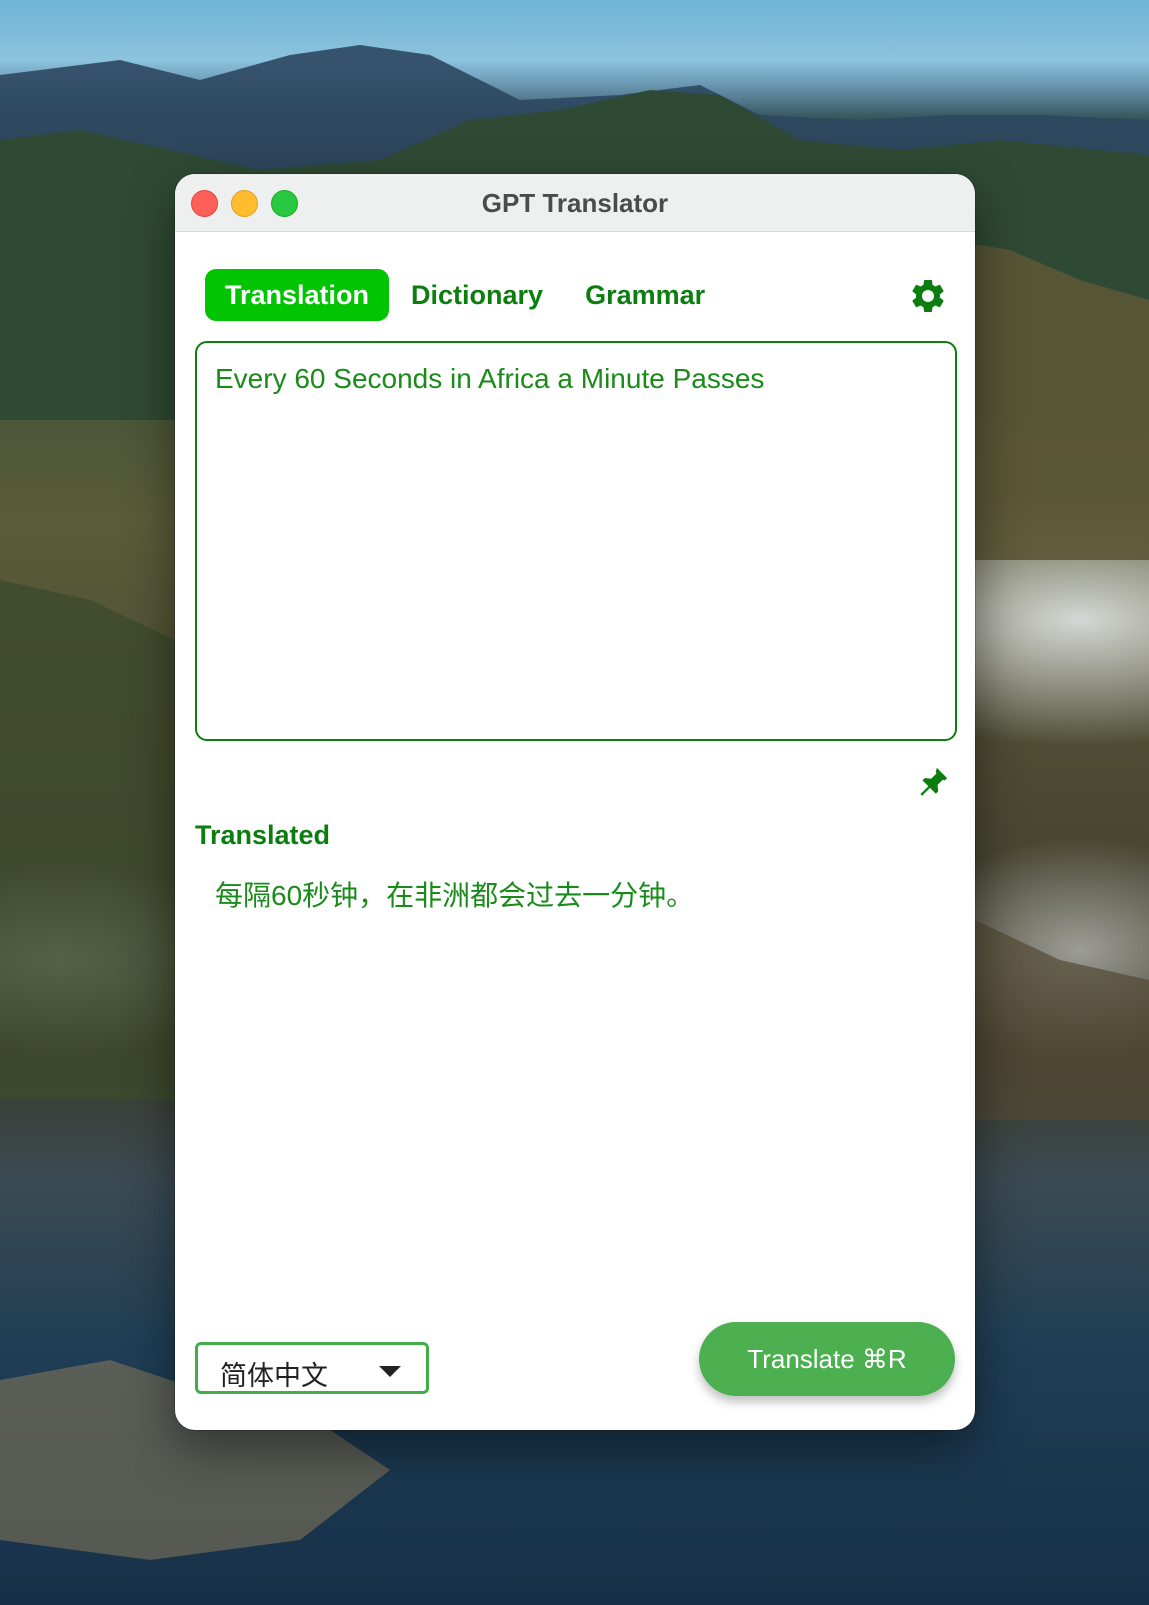 The image size is (1149, 1605). What do you see at coordinates (477, 295) in the screenshot?
I see `tab-dictionary: Dictionary` at bounding box center [477, 295].